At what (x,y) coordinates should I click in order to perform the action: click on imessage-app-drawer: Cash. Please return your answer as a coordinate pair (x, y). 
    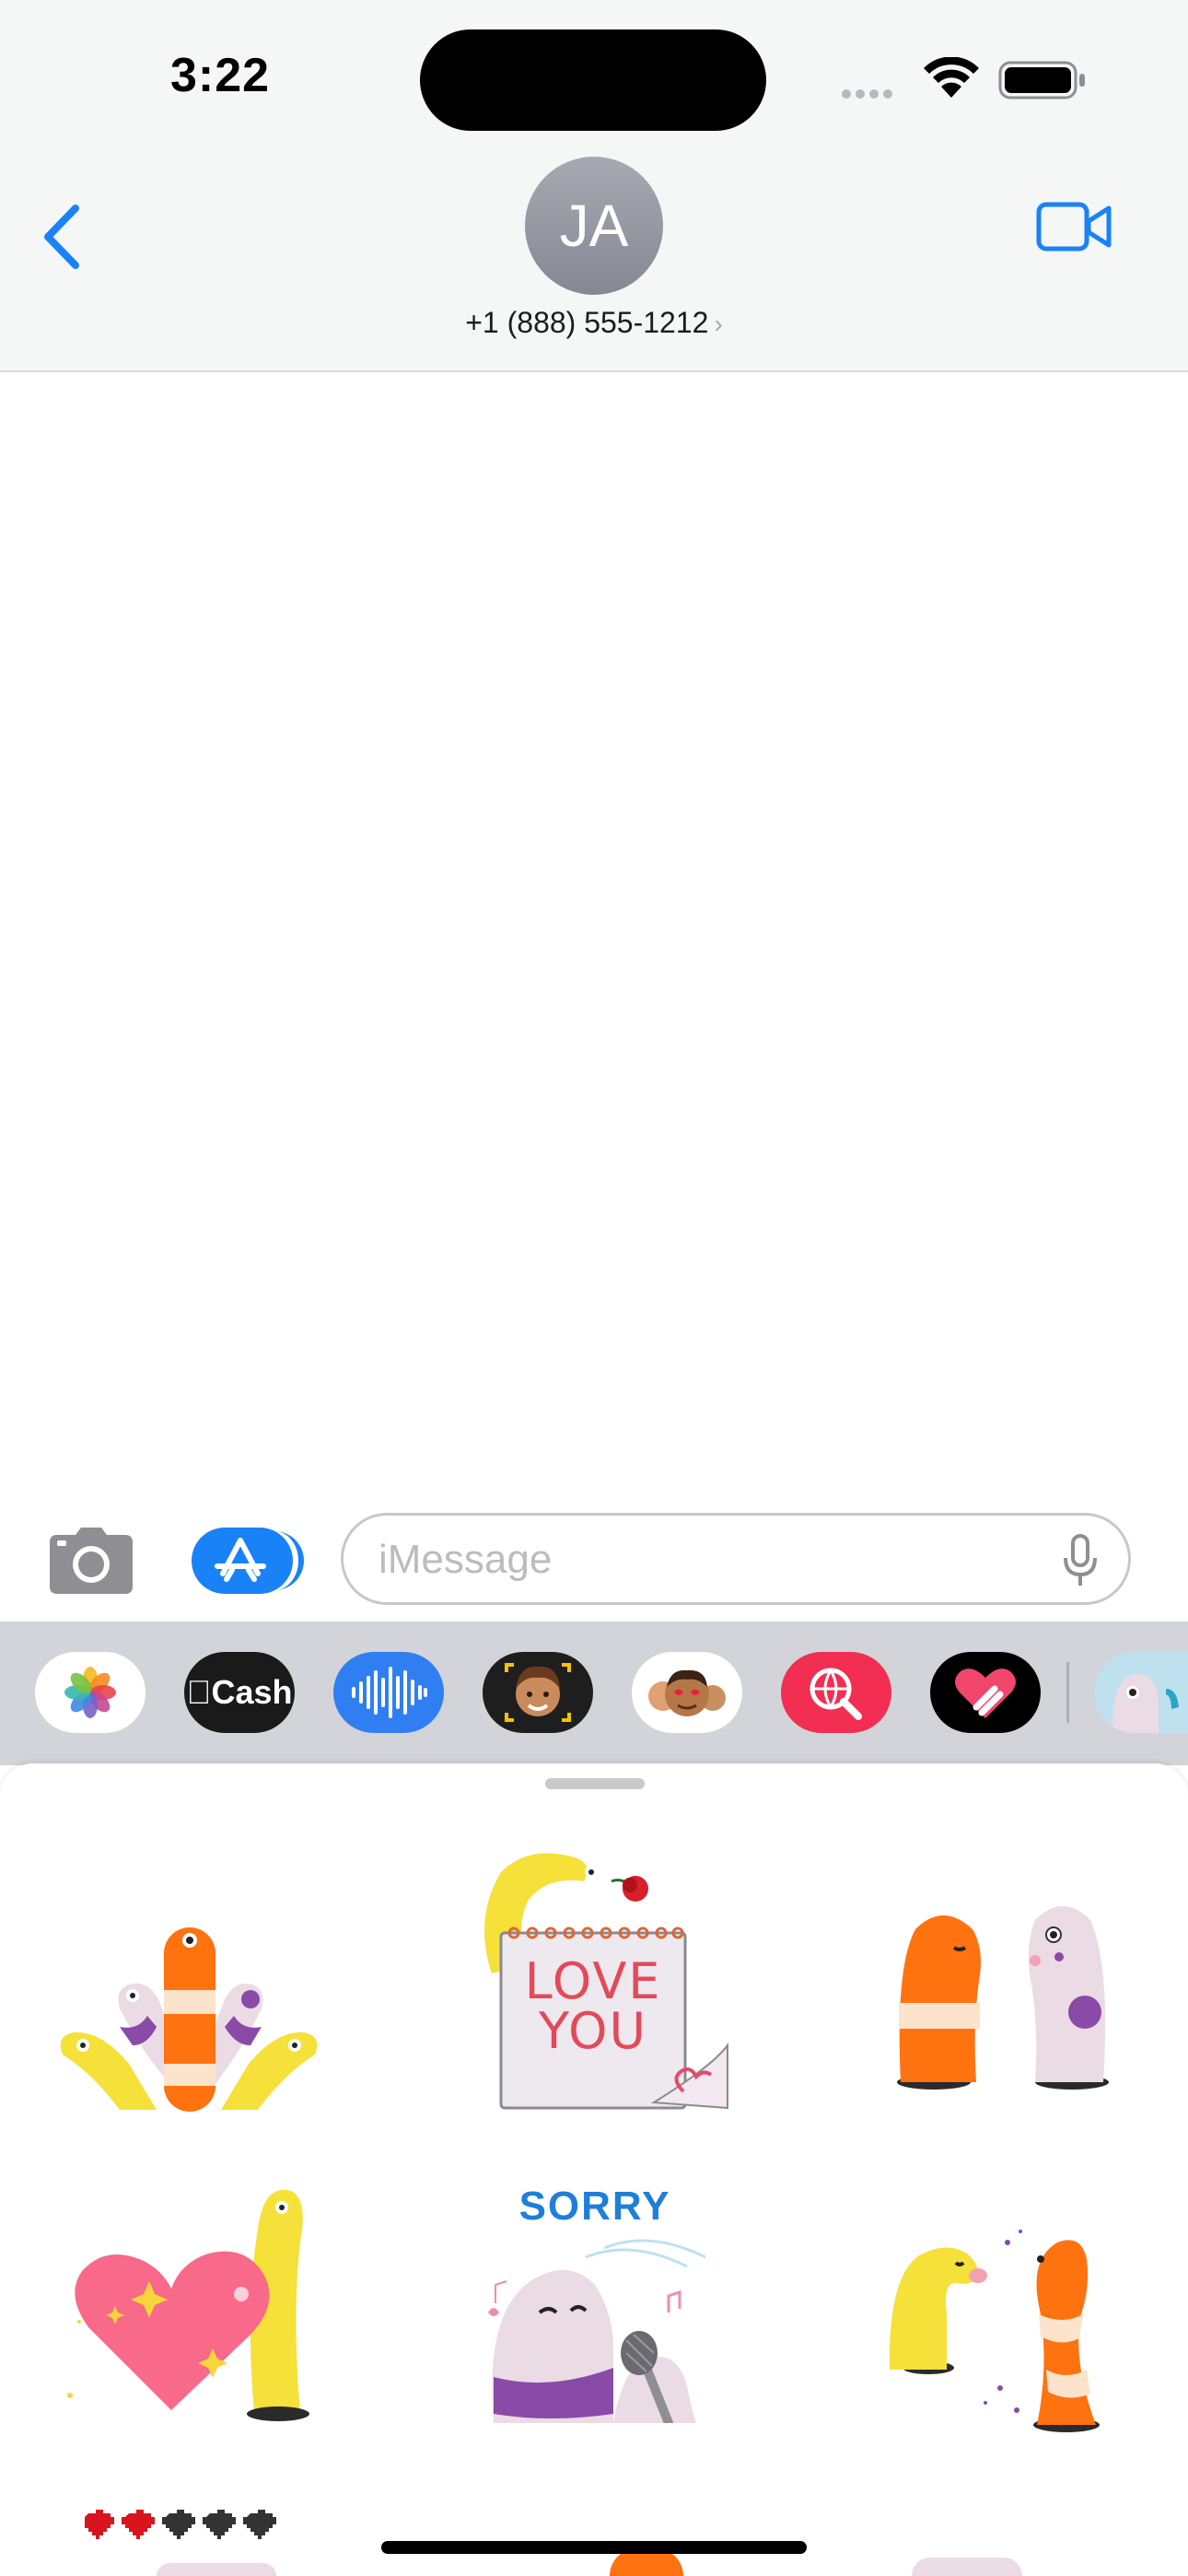
    Looking at the image, I should click on (594, 1693).